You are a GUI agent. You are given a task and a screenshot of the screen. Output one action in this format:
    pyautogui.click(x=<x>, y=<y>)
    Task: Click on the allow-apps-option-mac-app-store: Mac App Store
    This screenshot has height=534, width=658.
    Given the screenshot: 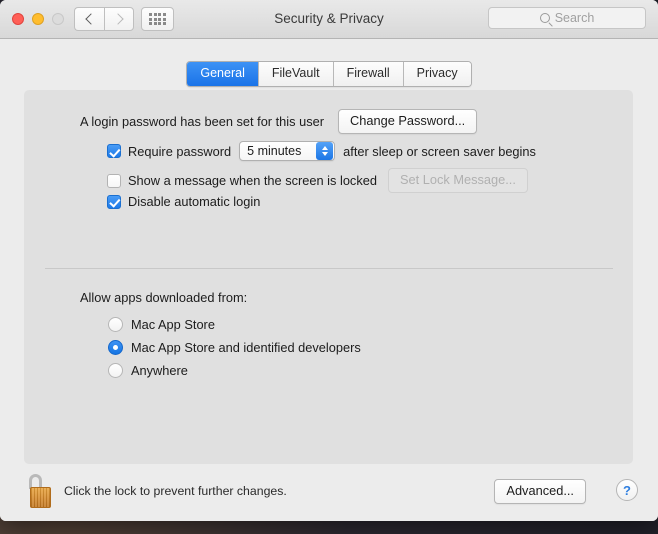 What is the action you would take?
    pyautogui.click(x=161, y=324)
    